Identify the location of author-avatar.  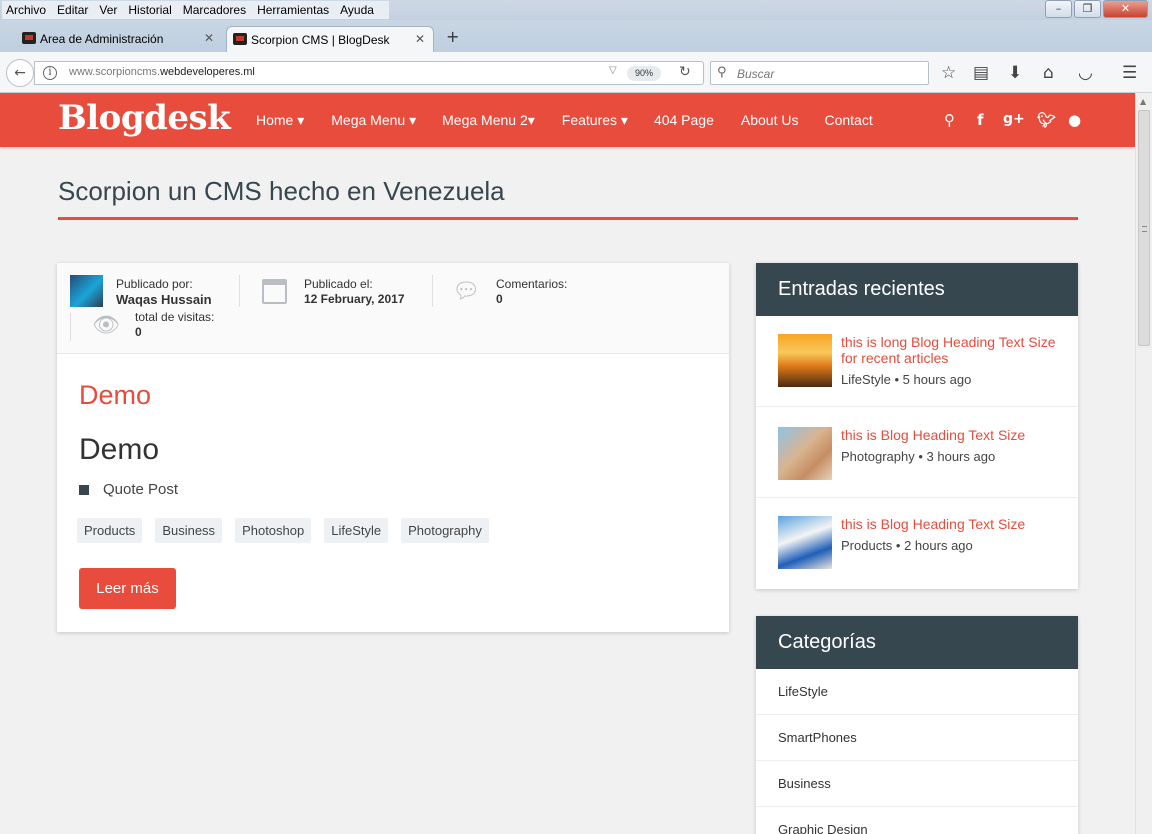
(86, 291).